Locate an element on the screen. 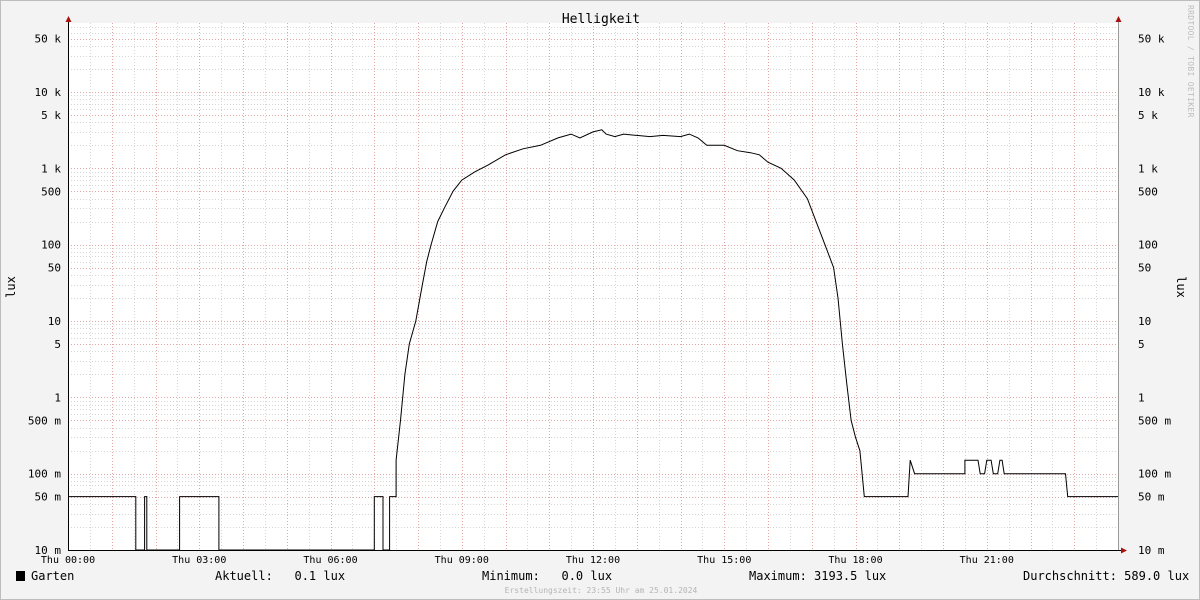 This screenshot has height=600, width=1200. y-tick-label-left: 1 k is located at coordinates (51, 168).